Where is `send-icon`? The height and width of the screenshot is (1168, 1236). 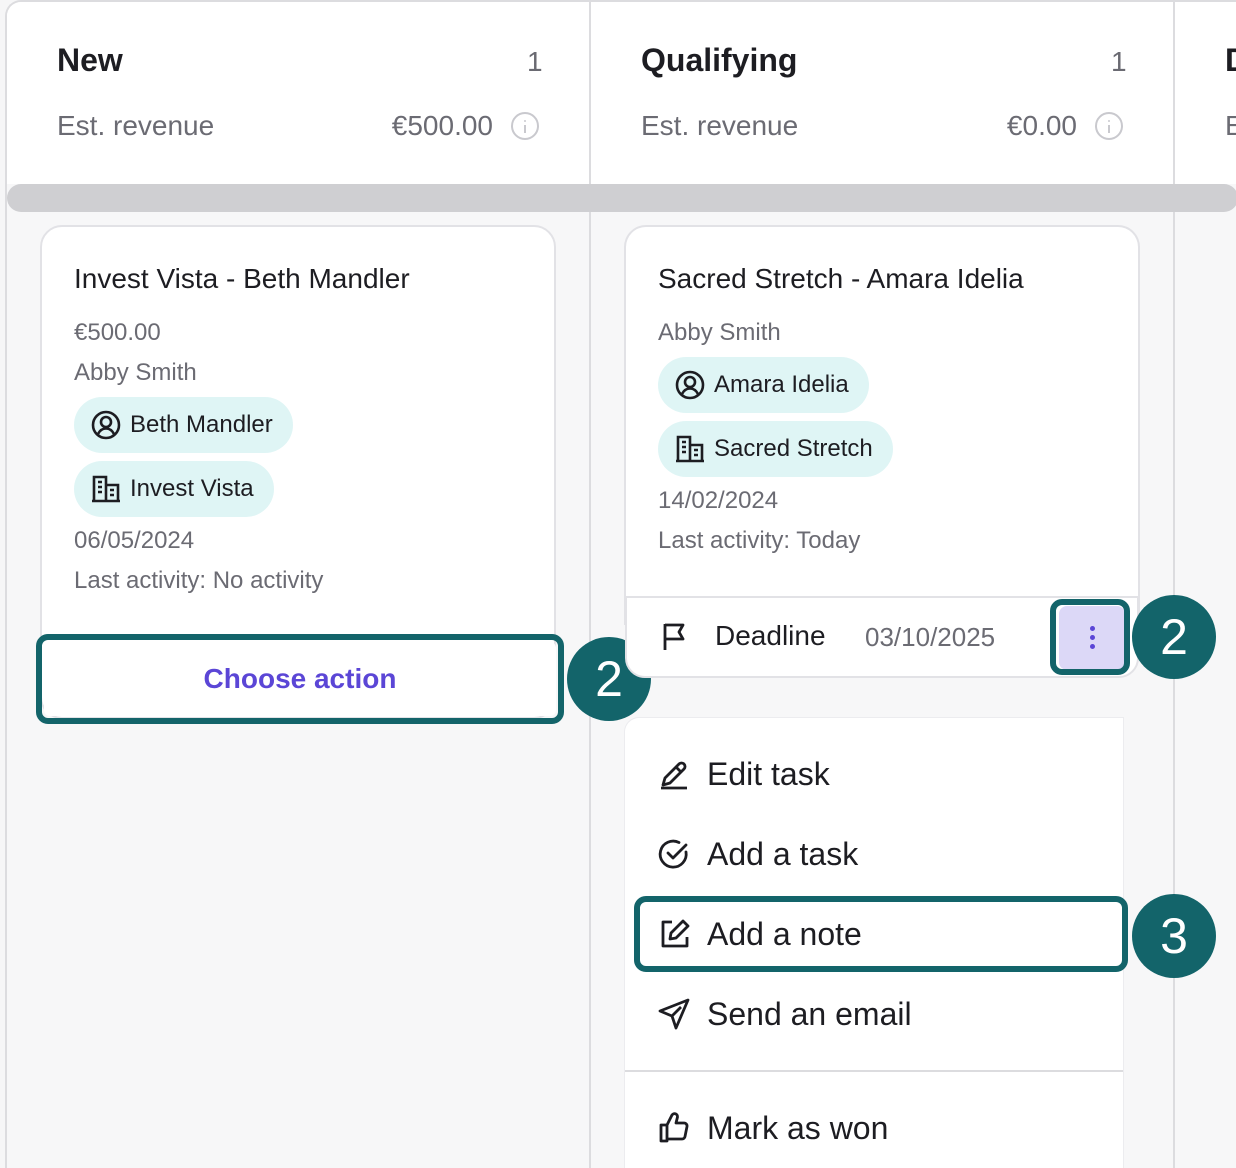 send-icon is located at coordinates (674, 1014).